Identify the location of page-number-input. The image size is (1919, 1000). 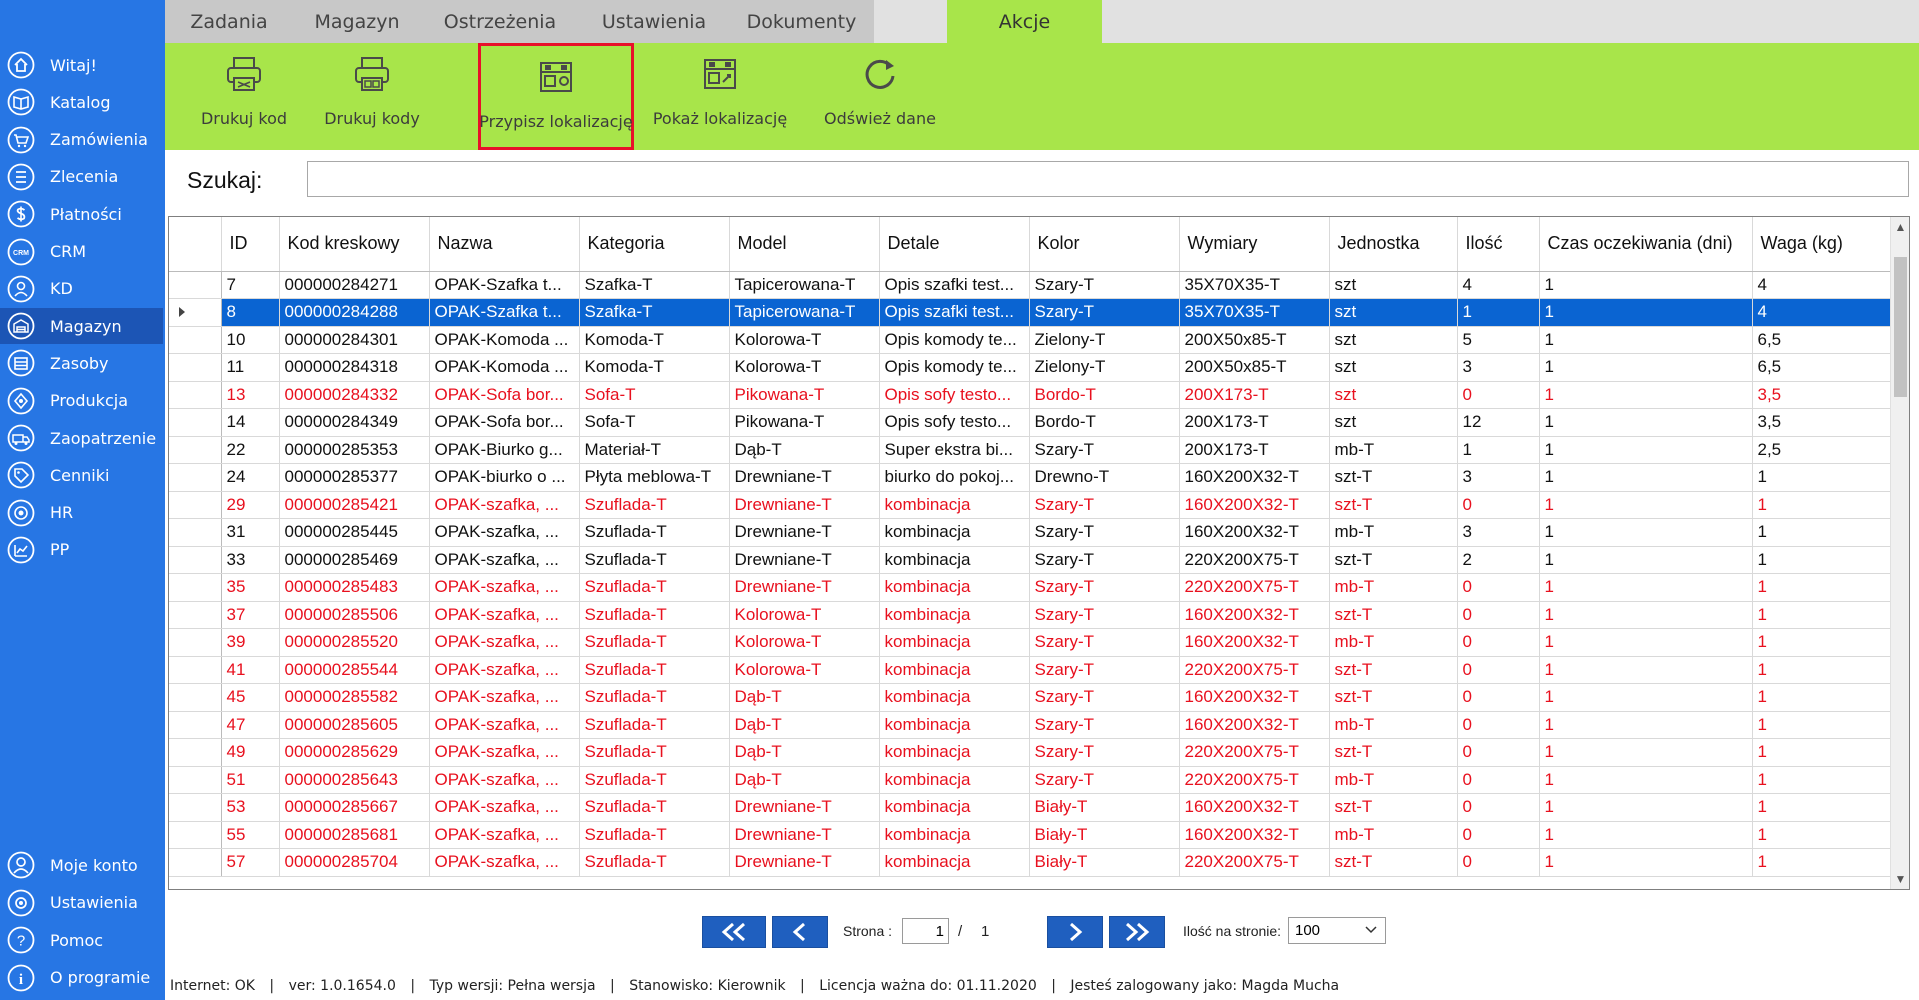
(925, 931).